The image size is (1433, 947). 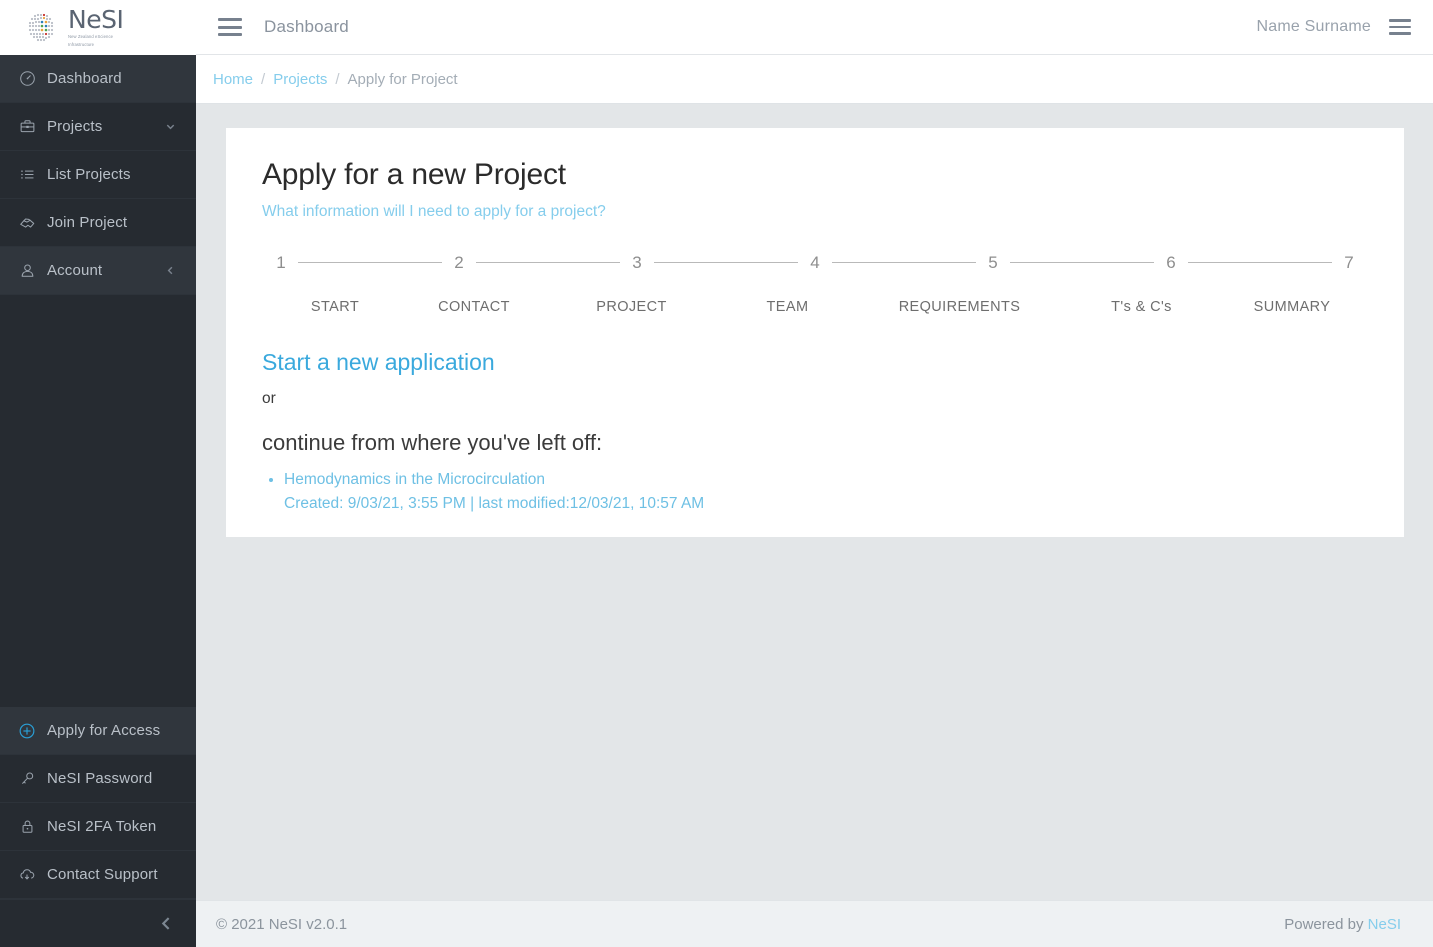 What do you see at coordinates (631, 306) in the screenshot?
I see `step-label-project: PROJECT` at bounding box center [631, 306].